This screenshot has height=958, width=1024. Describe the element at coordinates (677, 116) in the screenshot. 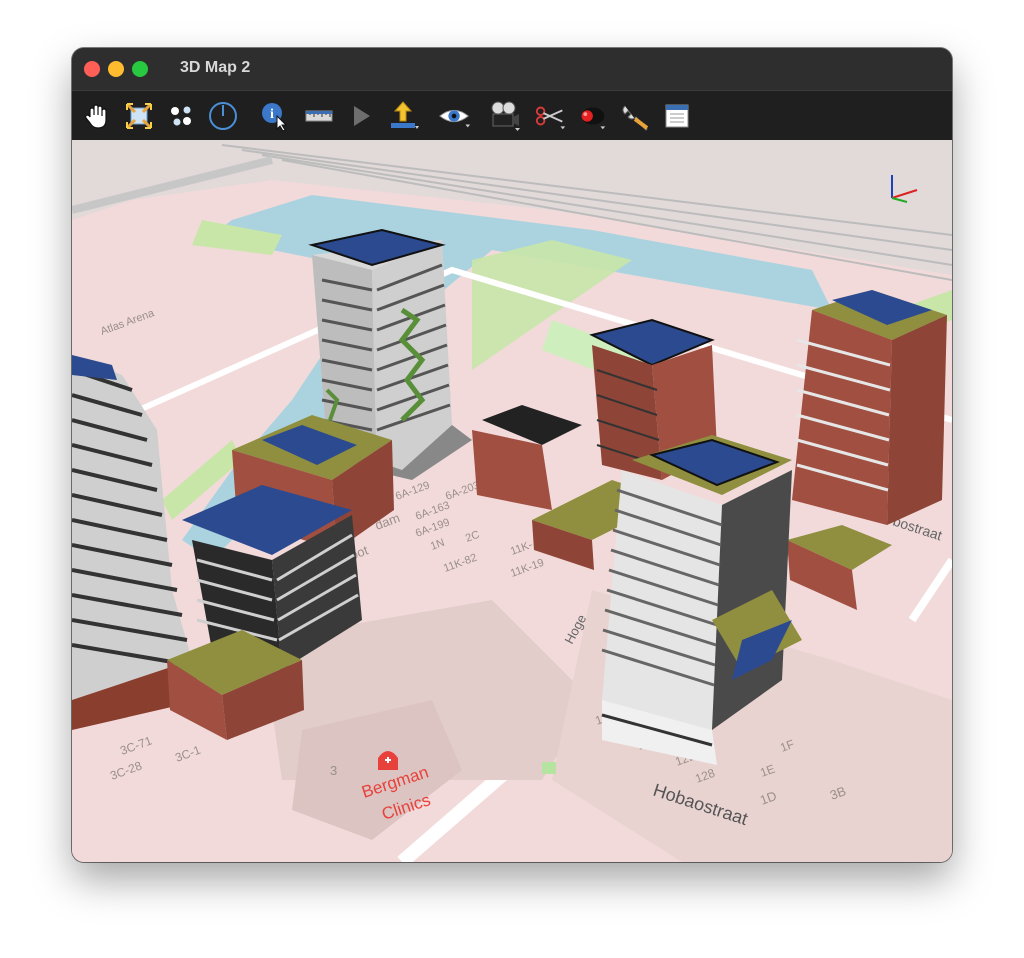

I see `panel-icon` at that location.